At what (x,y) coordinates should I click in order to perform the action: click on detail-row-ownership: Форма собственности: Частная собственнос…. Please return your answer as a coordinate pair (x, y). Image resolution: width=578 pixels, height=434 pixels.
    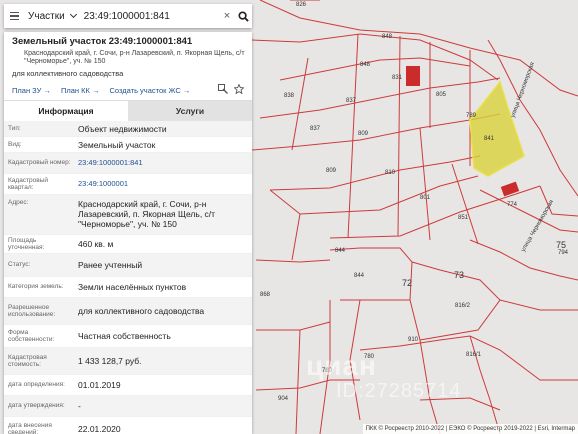
    Looking at the image, I should click on (128, 336).